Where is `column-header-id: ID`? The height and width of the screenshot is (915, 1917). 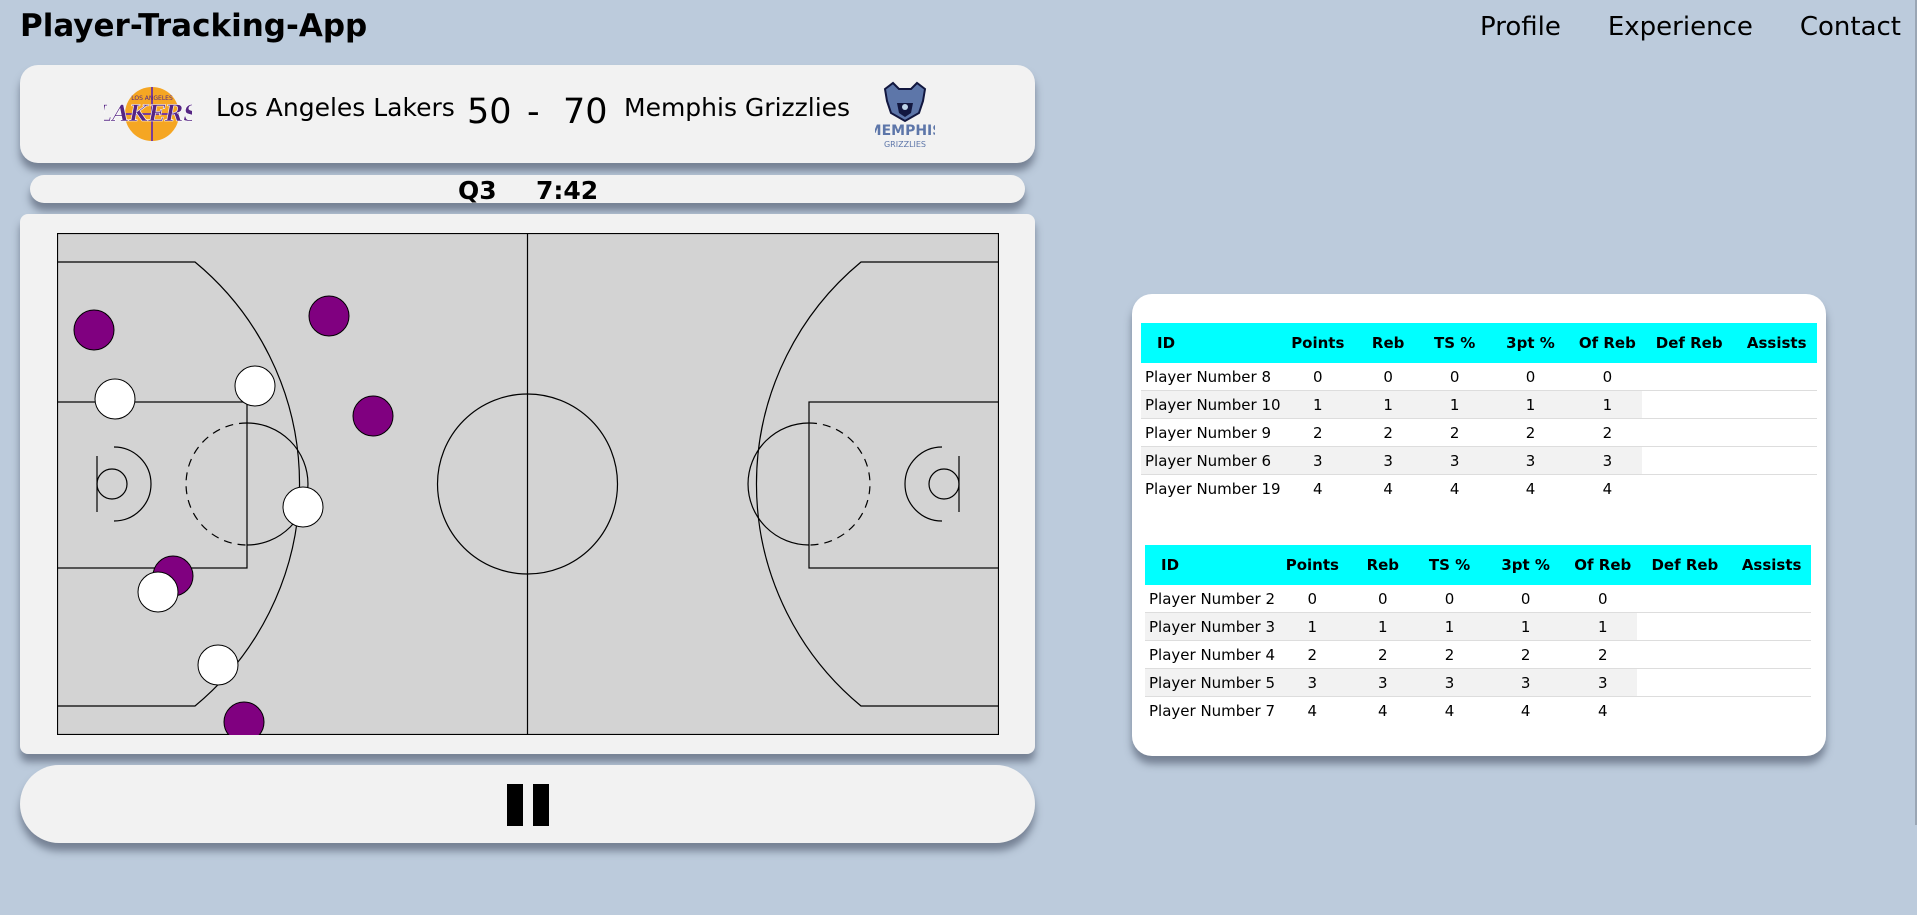 column-header-id: ID is located at coordinates (1210, 565).